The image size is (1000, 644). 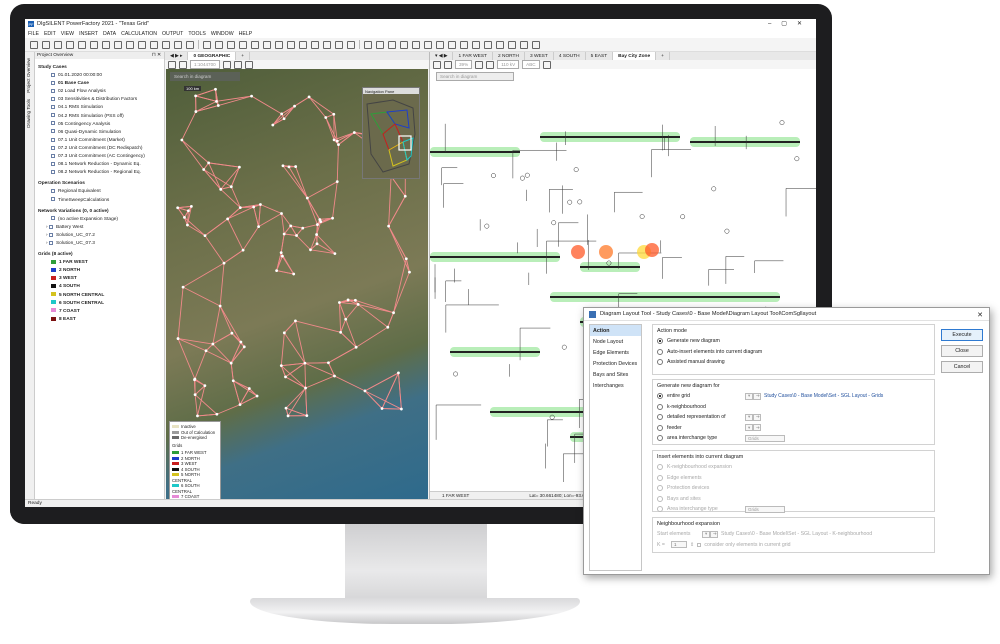 What do you see at coordinates (246, 34) in the screenshot?
I see `menu-help: HELP` at bounding box center [246, 34].